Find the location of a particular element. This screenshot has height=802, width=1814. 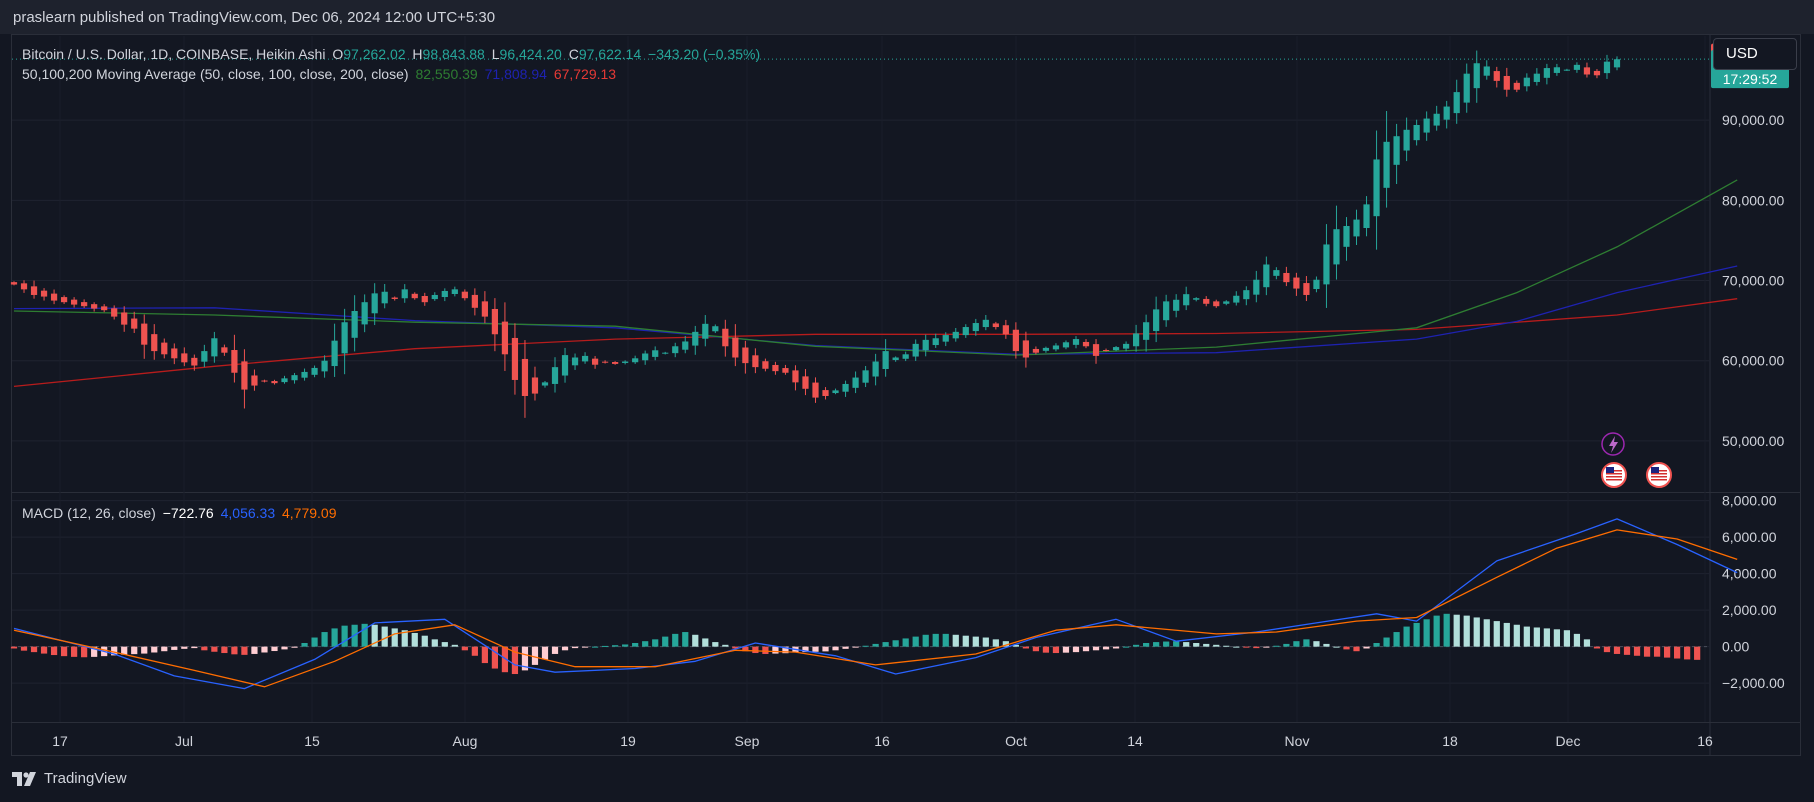

footer-brand: TradingView is located at coordinates (69, 778).